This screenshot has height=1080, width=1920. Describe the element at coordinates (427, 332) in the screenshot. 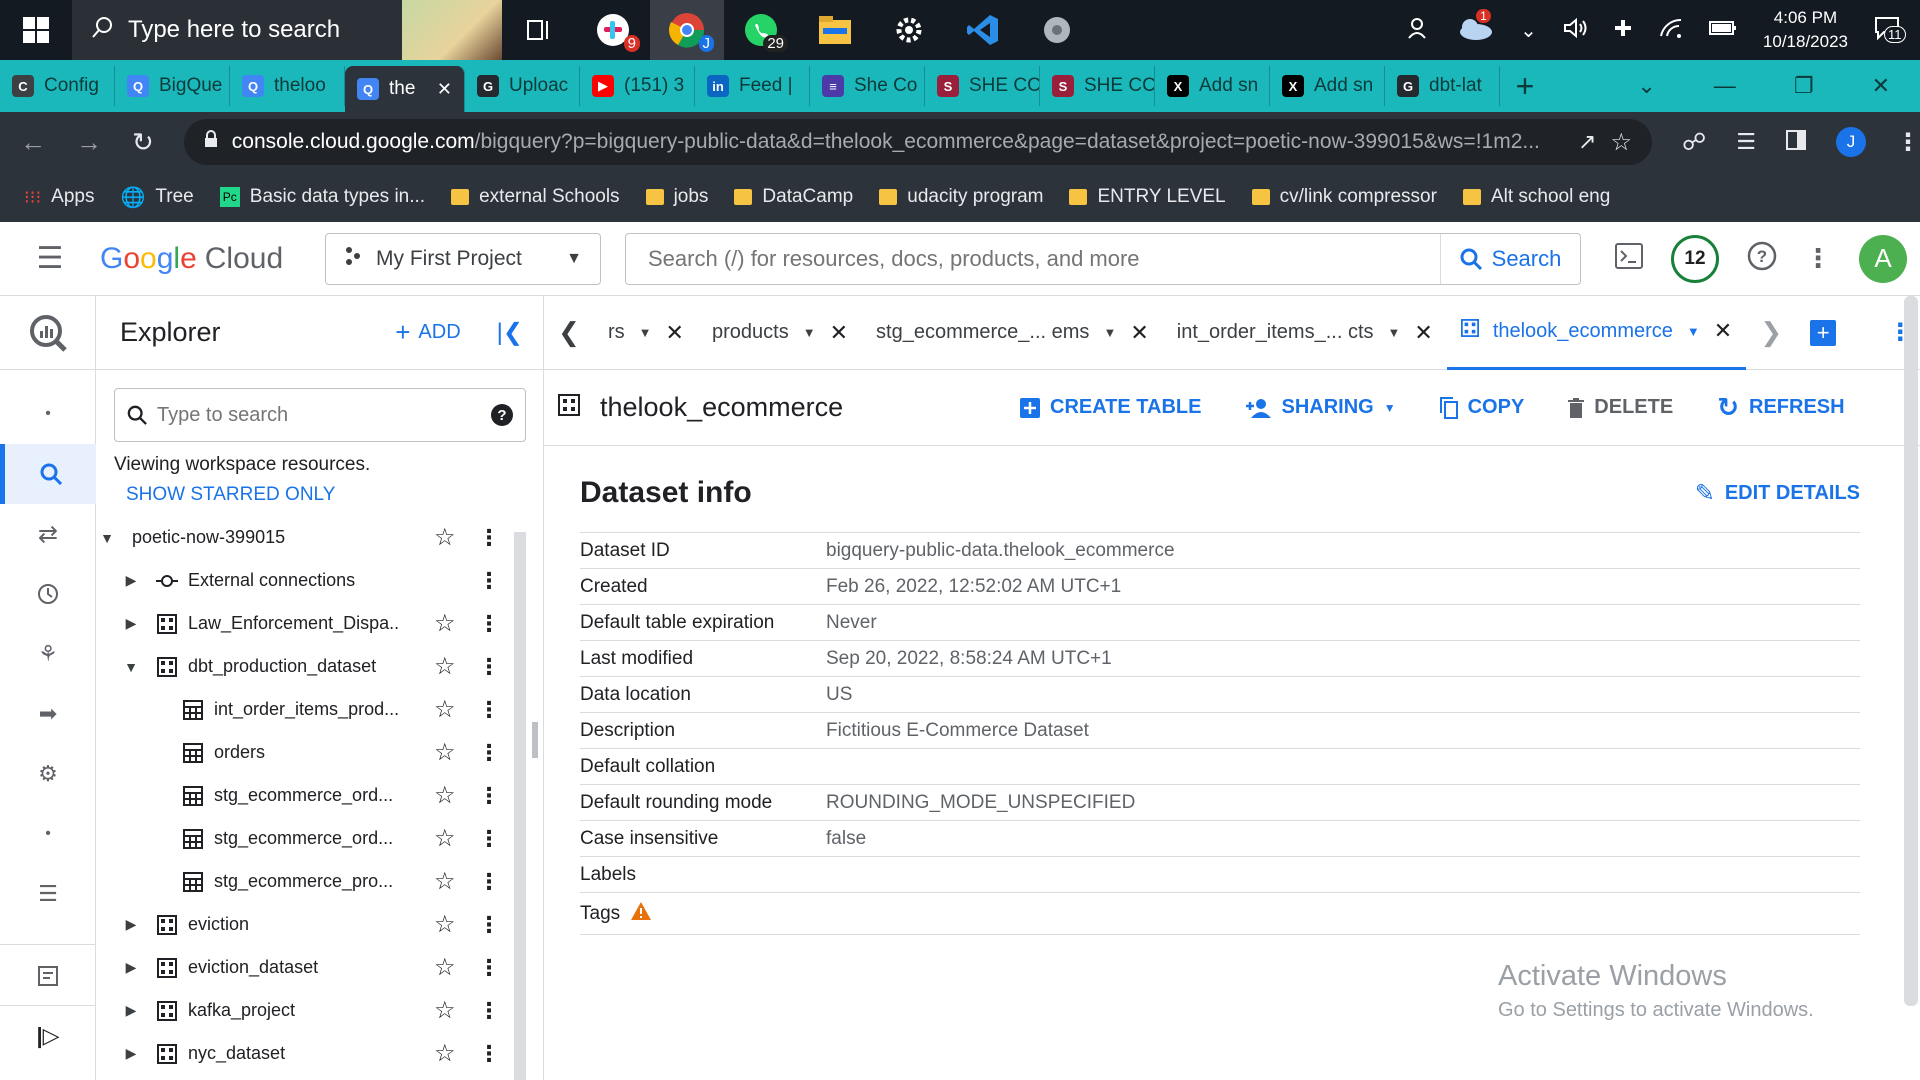

I see `add-button: + ADD` at that location.